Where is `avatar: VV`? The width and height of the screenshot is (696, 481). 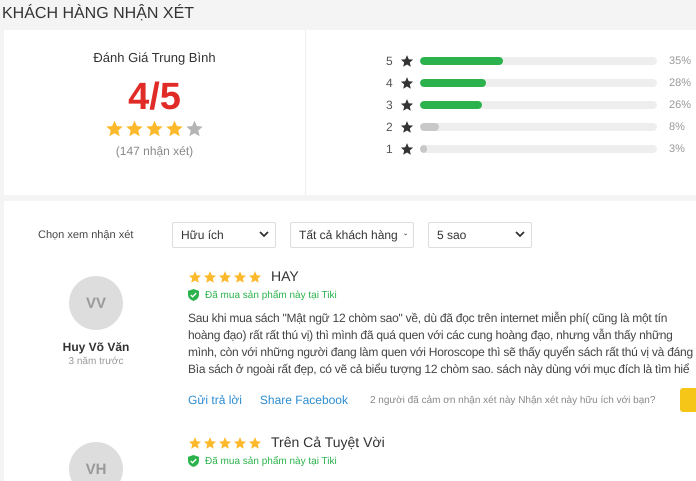
avatar: VV is located at coordinates (96, 303).